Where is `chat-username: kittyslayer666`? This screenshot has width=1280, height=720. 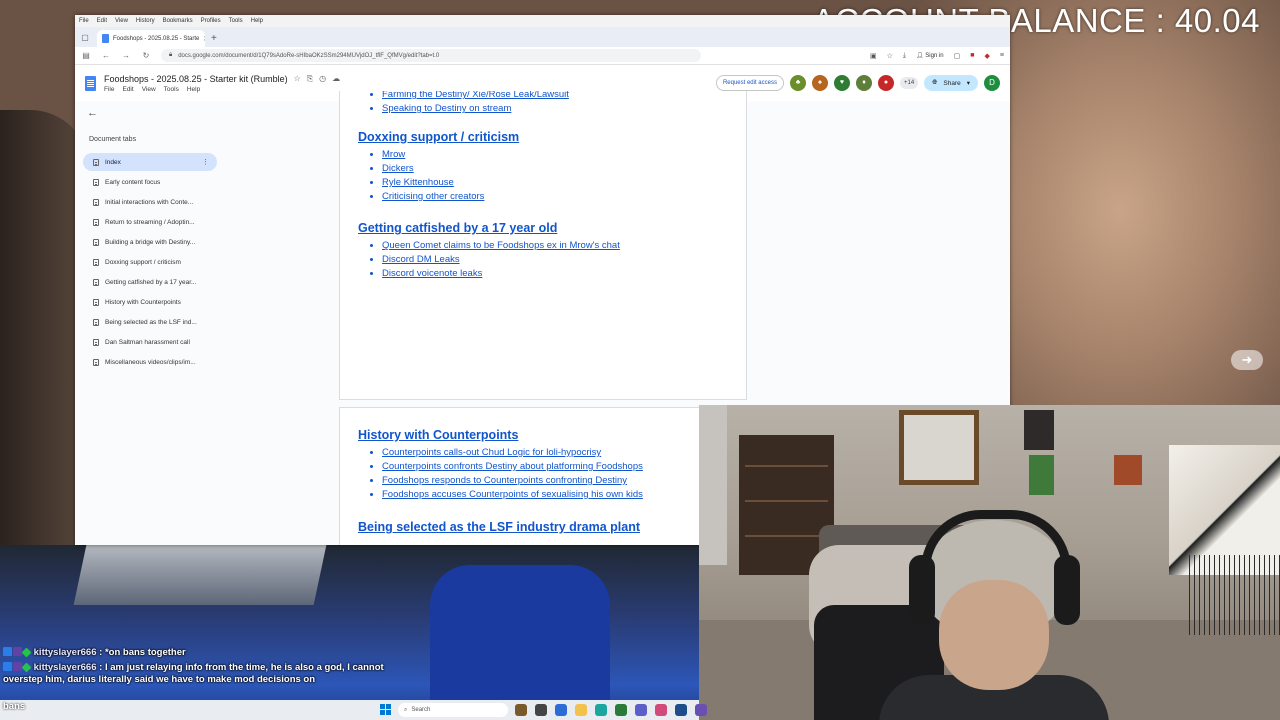
chat-username: kittyslayer666 is located at coordinates (65, 652).